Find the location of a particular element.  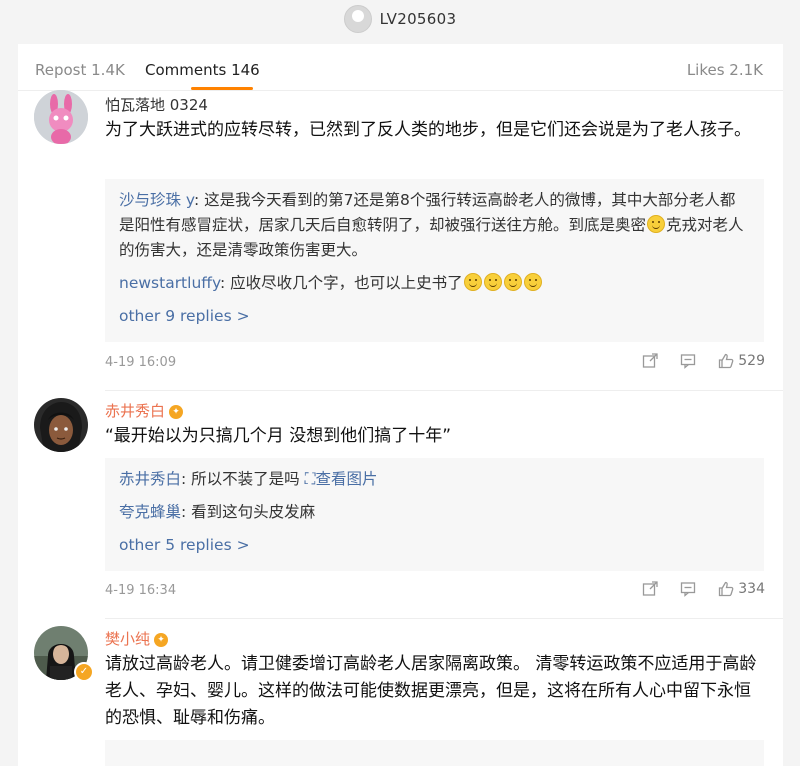

comment-meta: 4-19 16:34 334 is located at coordinates (435, 591).